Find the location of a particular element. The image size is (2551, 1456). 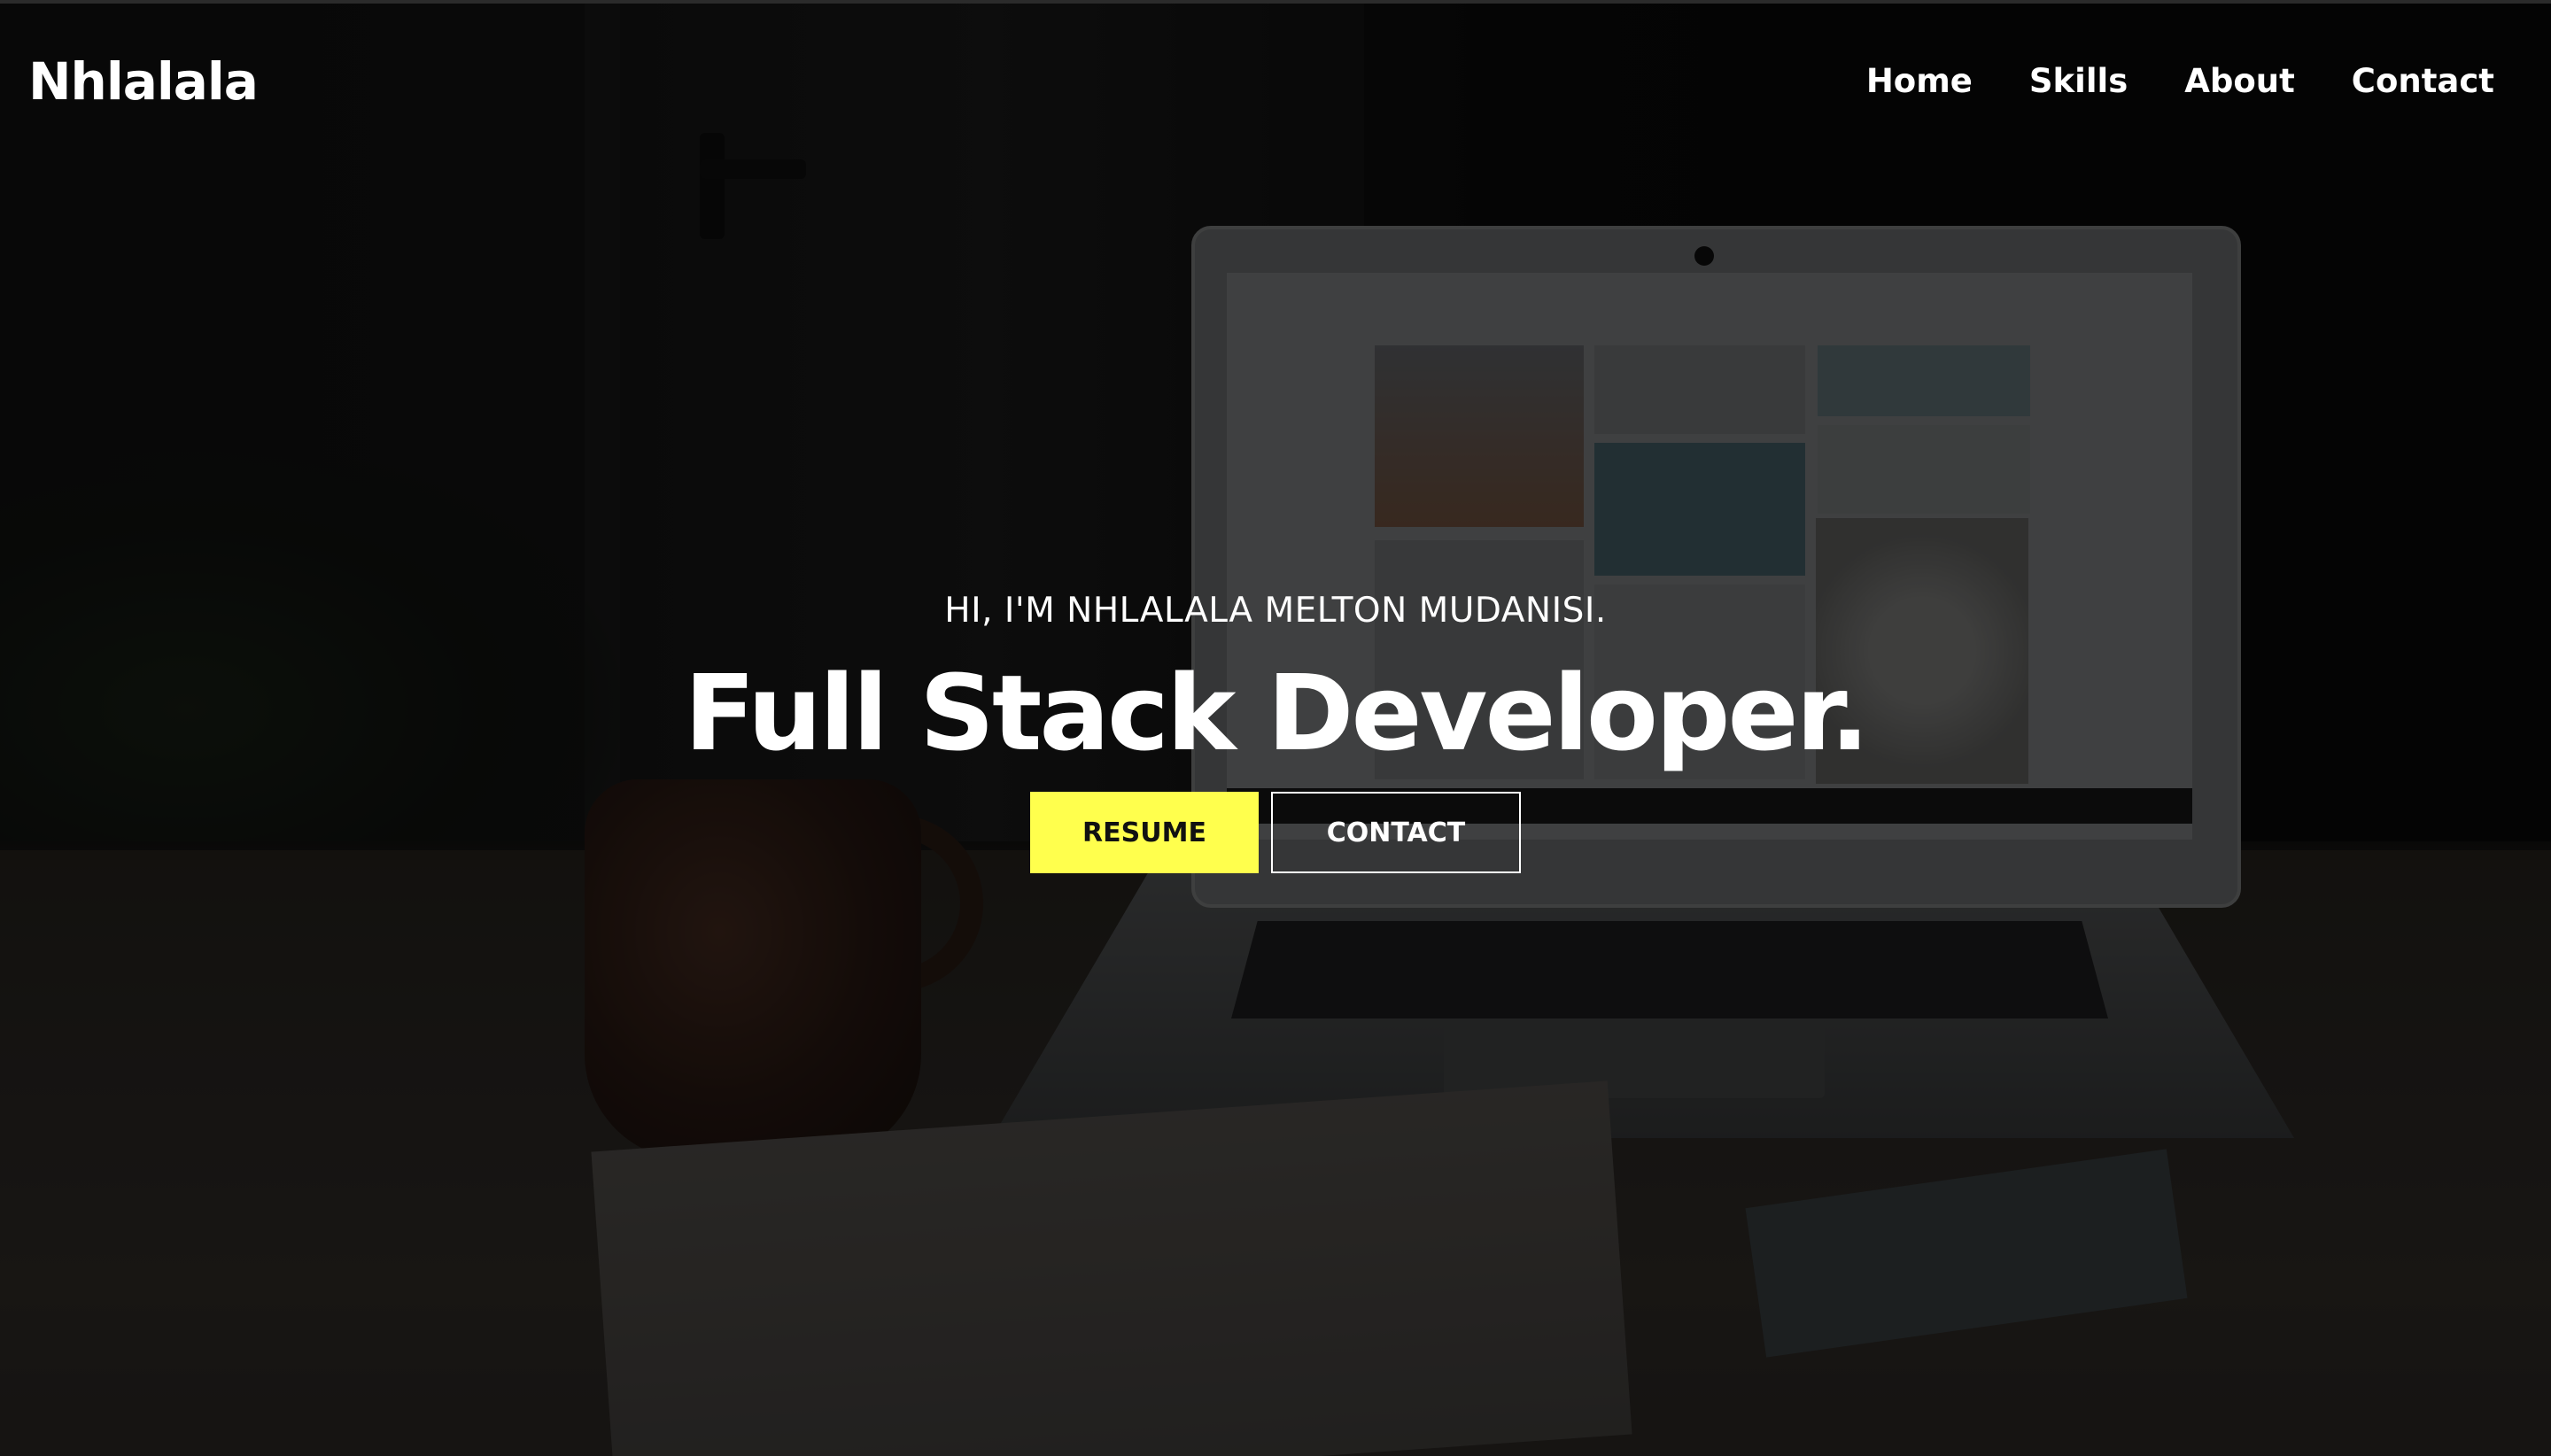

hero-intro: HI, I'M NHLALALA MELTON MUDANISI. is located at coordinates (1275, 611).